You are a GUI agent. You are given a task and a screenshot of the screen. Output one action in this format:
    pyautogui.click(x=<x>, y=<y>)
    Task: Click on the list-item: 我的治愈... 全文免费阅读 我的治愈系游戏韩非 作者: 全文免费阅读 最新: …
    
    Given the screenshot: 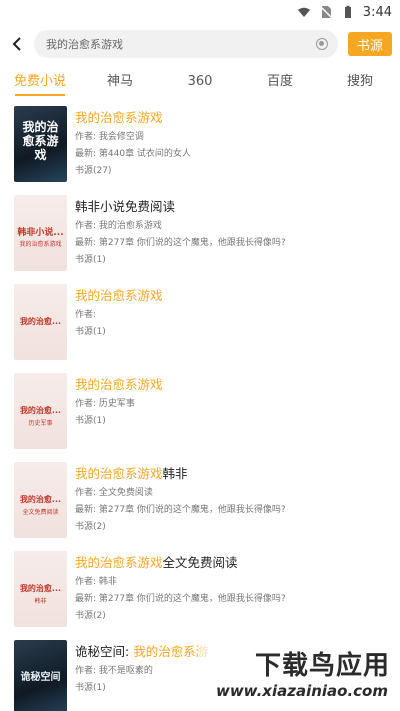 What is the action you would take?
    pyautogui.click(x=200, y=500)
    